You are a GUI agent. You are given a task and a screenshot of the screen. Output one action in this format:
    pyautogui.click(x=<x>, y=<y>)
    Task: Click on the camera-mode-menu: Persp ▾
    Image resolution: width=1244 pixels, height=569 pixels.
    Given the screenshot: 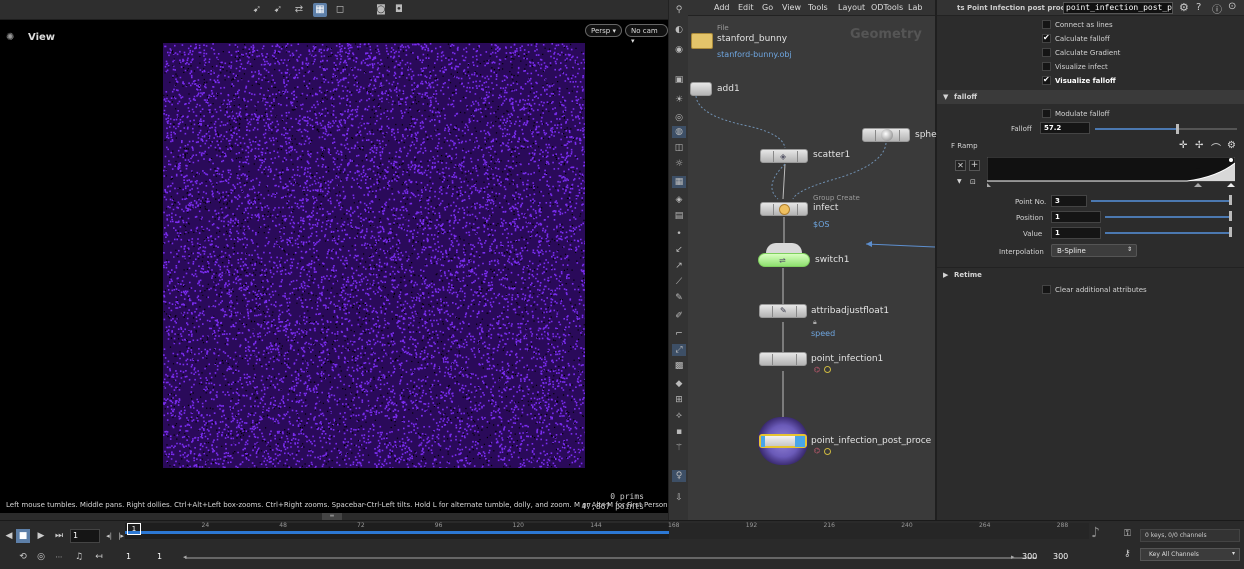 What is the action you would take?
    pyautogui.click(x=603, y=30)
    